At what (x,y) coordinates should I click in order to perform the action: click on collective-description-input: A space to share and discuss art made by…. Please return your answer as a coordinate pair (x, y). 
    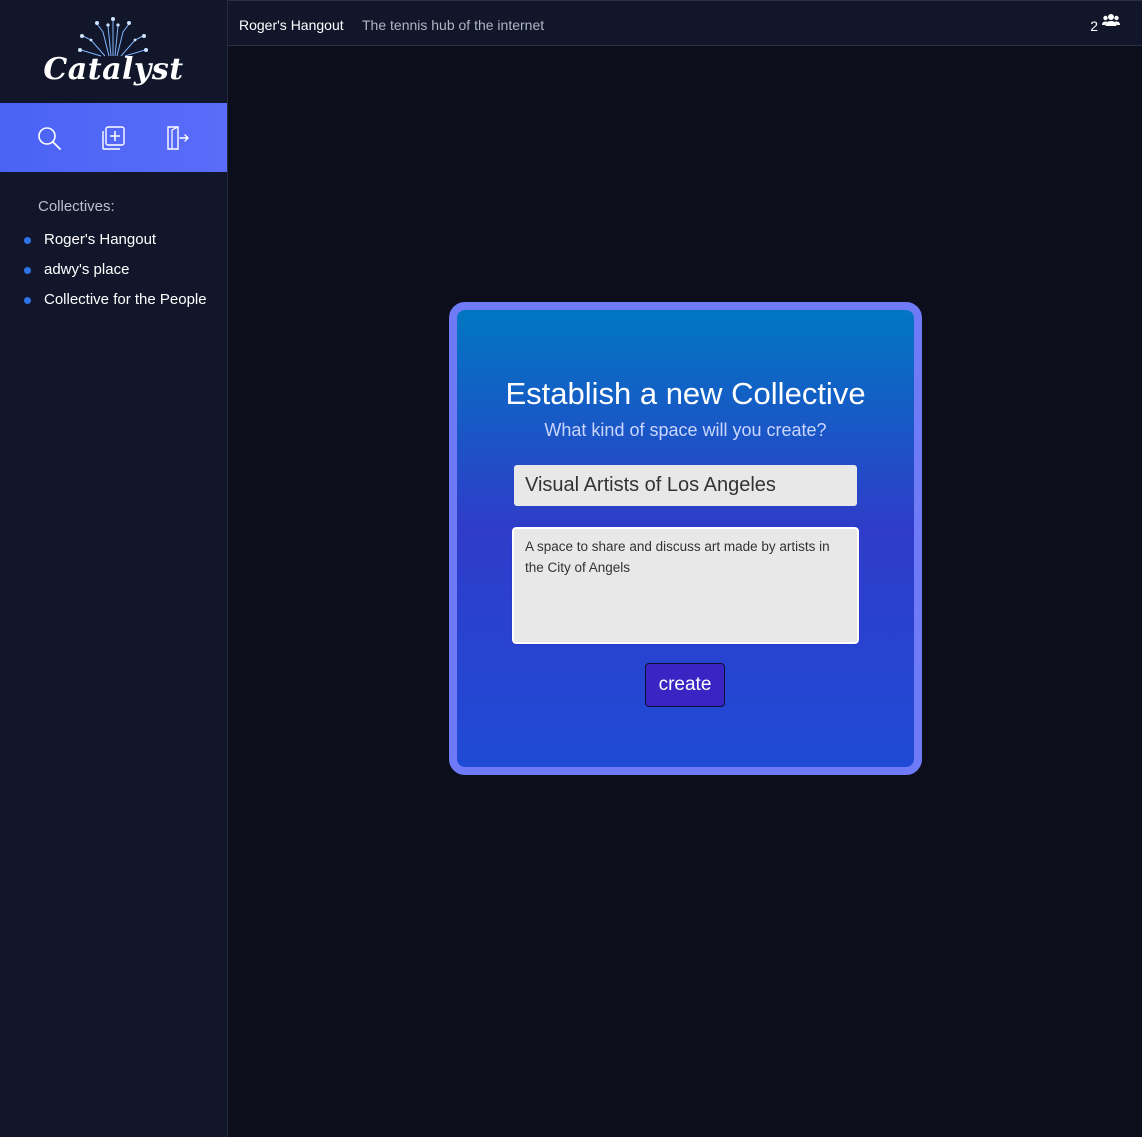
    Looking at the image, I should click on (685, 585).